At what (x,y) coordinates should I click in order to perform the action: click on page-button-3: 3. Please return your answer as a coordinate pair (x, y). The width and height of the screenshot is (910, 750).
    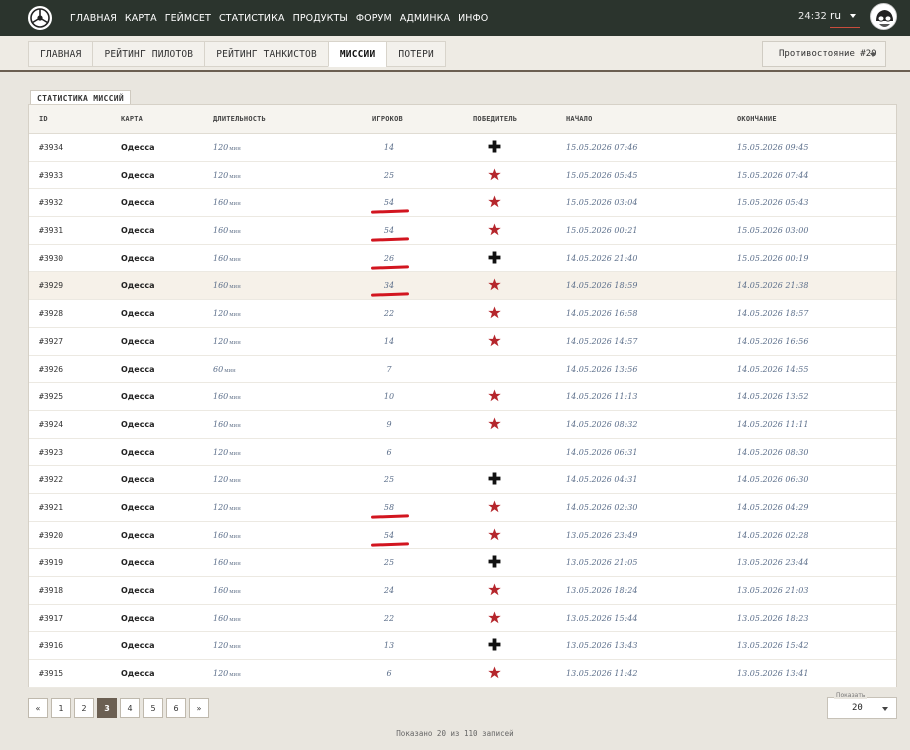
    Looking at the image, I should click on (107, 708).